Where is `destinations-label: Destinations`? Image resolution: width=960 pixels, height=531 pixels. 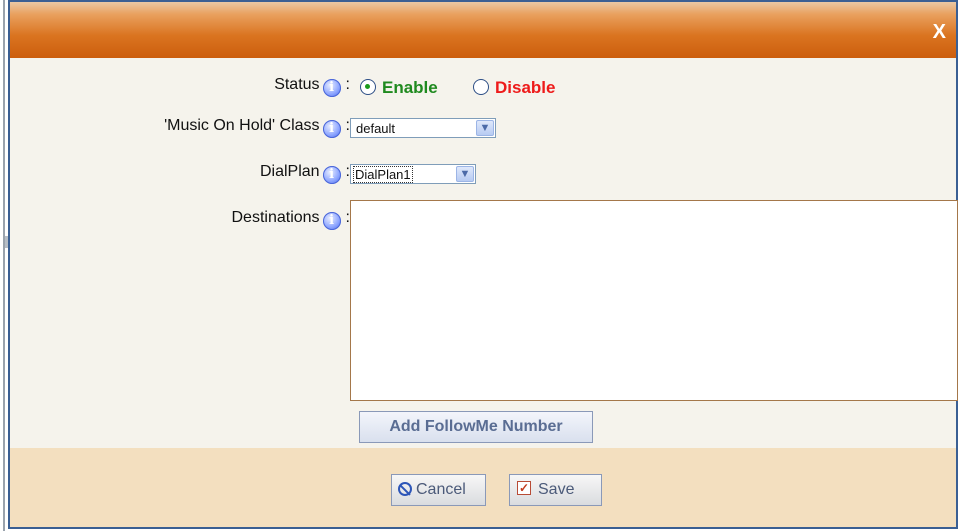
destinations-label: Destinations is located at coordinates (275, 217).